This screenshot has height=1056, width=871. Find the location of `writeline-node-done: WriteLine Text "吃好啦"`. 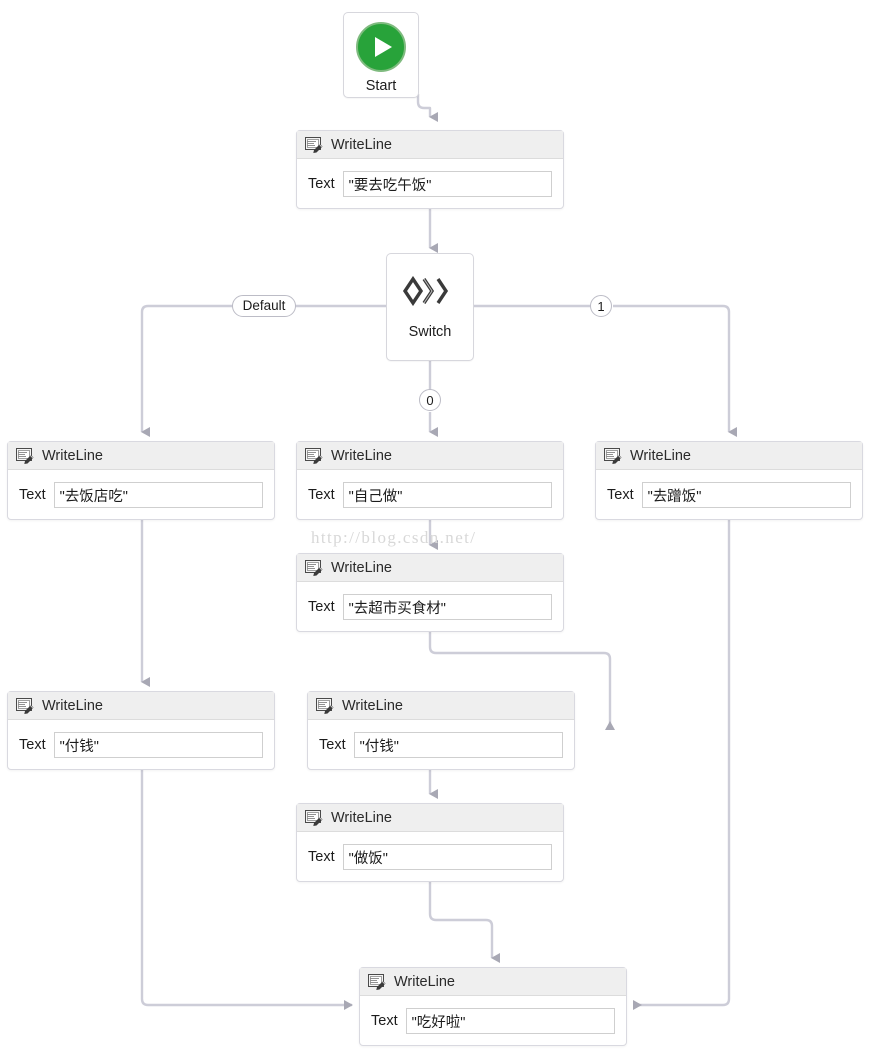

writeline-node-done: WriteLine Text "吃好啦" is located at coordinates (493, 1006).